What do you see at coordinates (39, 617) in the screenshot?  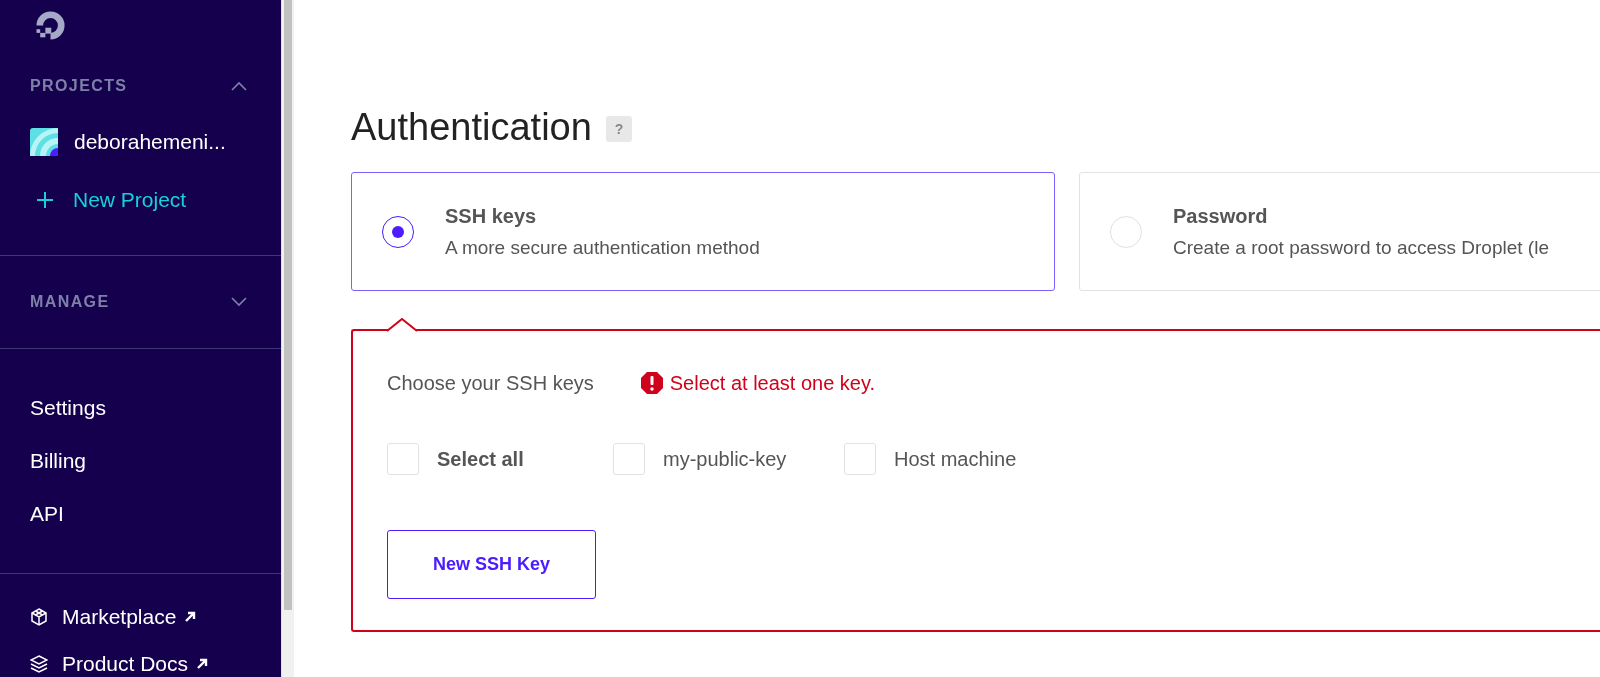 I see `cube-icon` at bounding box center [39, 617].